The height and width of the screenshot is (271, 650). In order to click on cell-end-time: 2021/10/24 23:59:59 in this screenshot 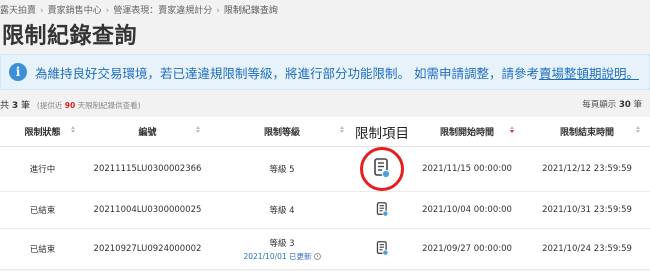, I will do `click(587, 249)`.